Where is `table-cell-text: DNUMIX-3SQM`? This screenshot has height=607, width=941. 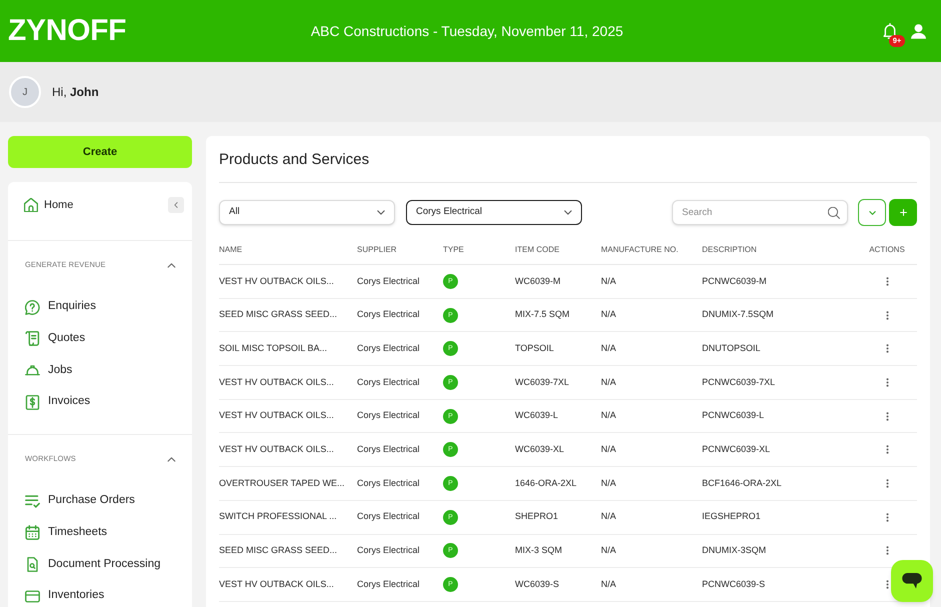 table-cell-text: DNUMIX-3SQM is located at coordinates (734, 551).